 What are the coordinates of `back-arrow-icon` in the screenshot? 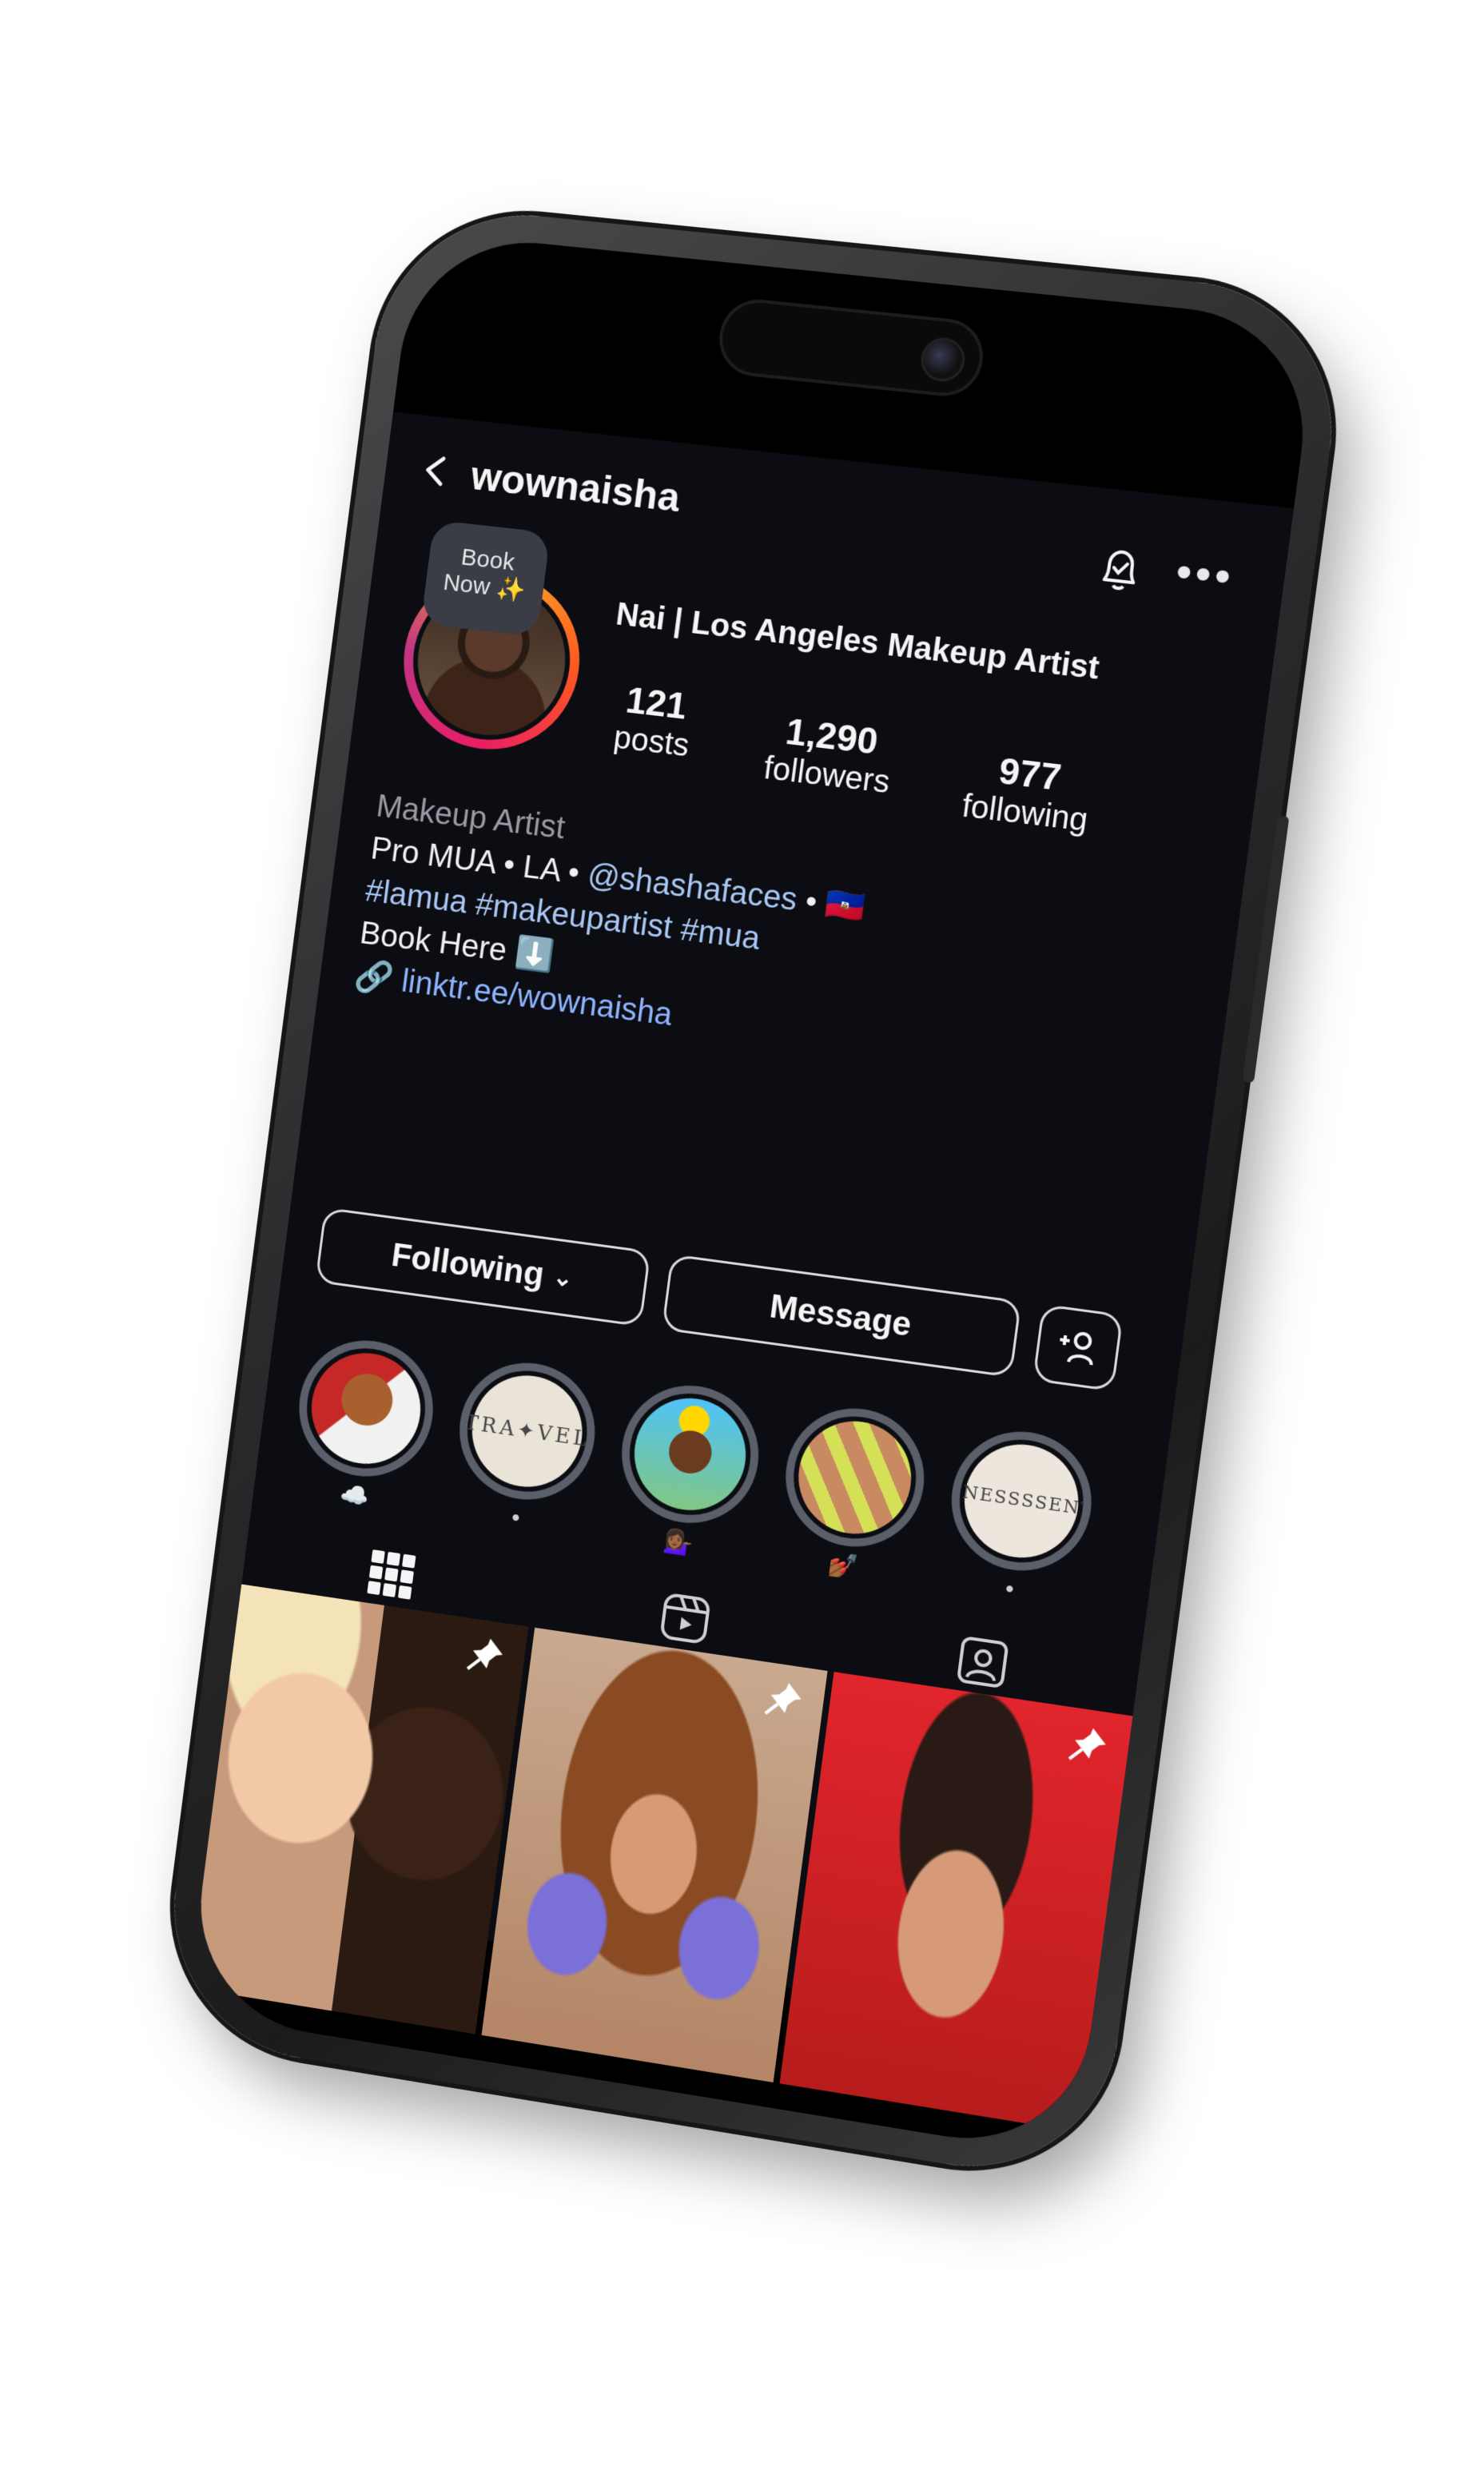 It's located at (436, 470).